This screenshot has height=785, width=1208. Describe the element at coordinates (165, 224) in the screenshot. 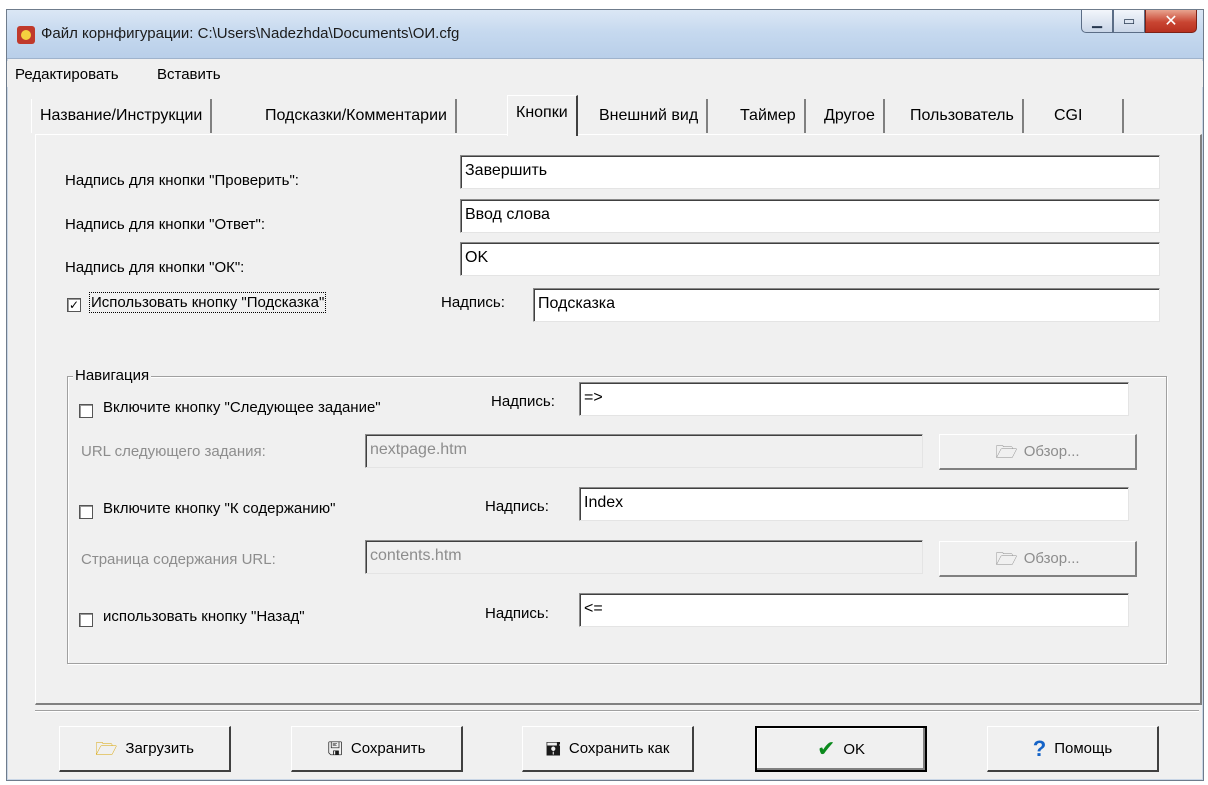

I see `answer-button-caption-label: Надпись для кнопки "Ответ":` at that location.